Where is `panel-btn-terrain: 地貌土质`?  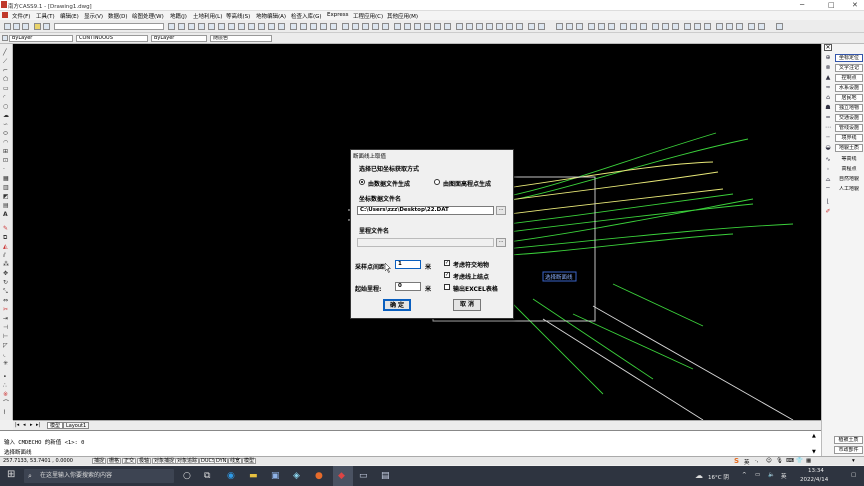 panel-btn-terrain: 地貌土质 is located at coordinates (849, 148).